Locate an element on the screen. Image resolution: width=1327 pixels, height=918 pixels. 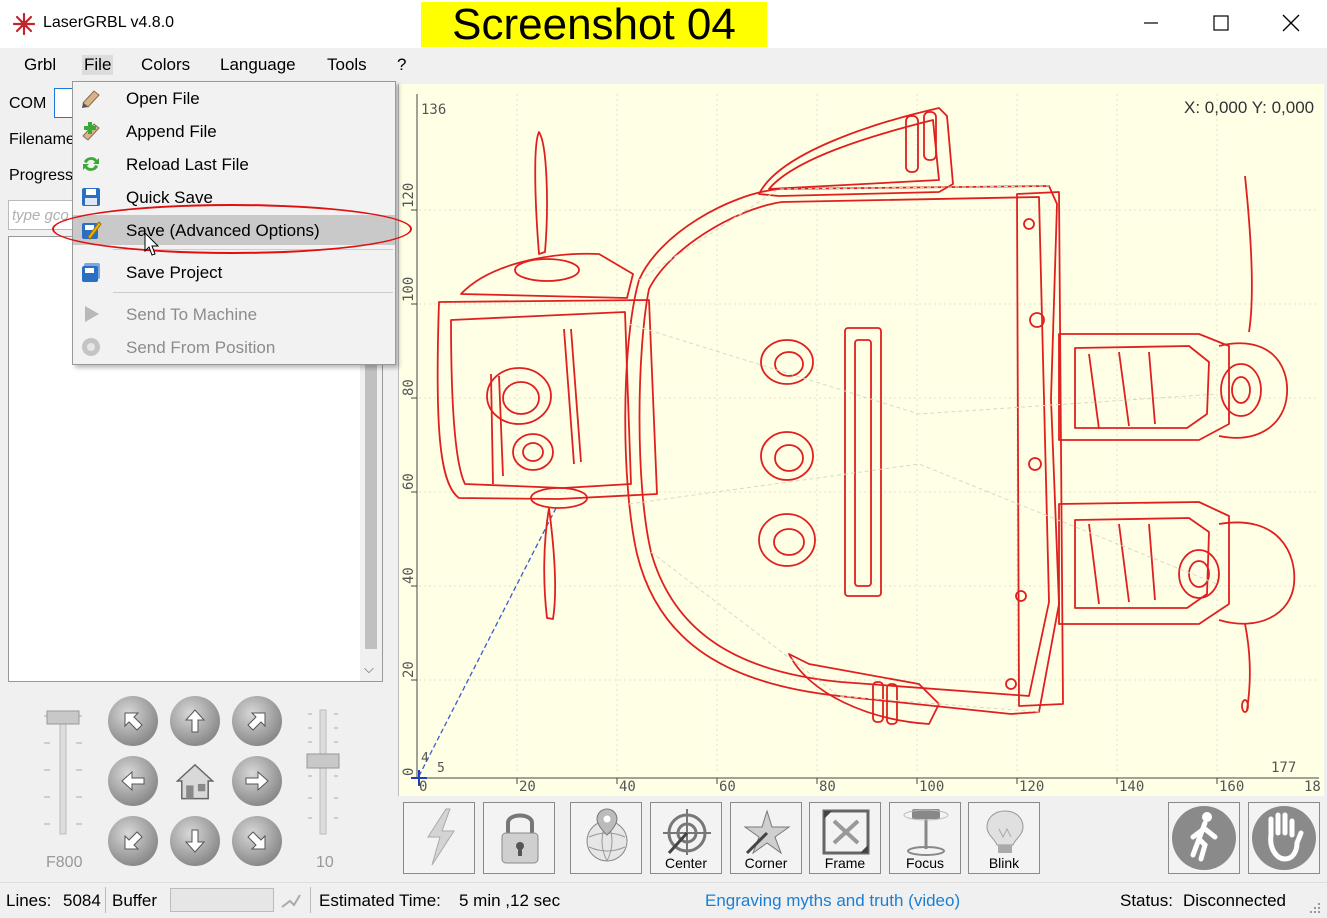
y-tick: 80 is located at coordinates (409, 387).